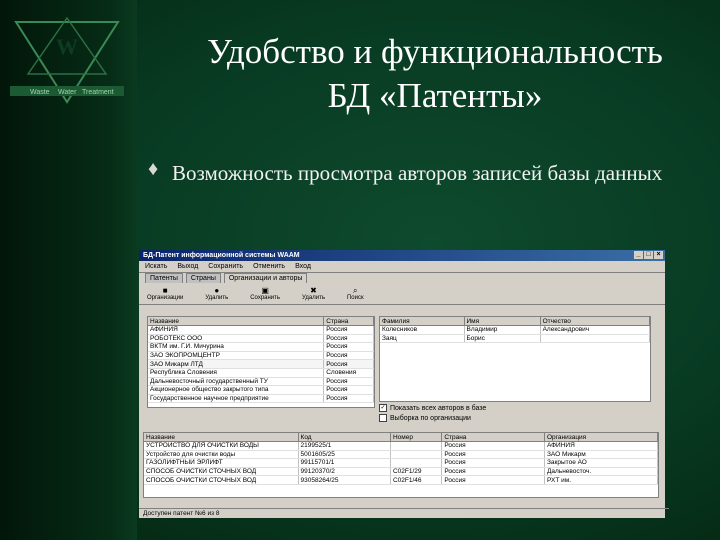 The image size is (720, 540). What do you see at coordinates (261, 330) in the screenshot?
I see `table-row: АФИНИЯ Россия` at bounding box center [261, 330].